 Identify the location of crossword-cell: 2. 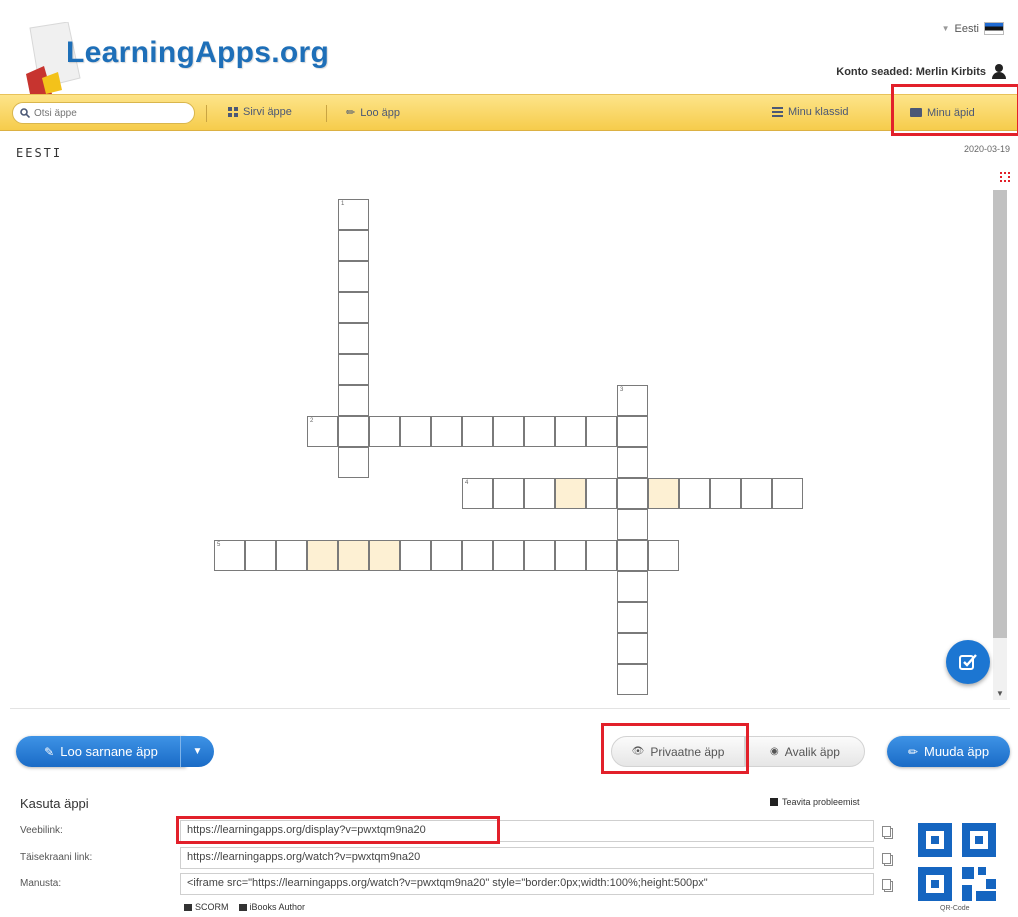
(322, 431).